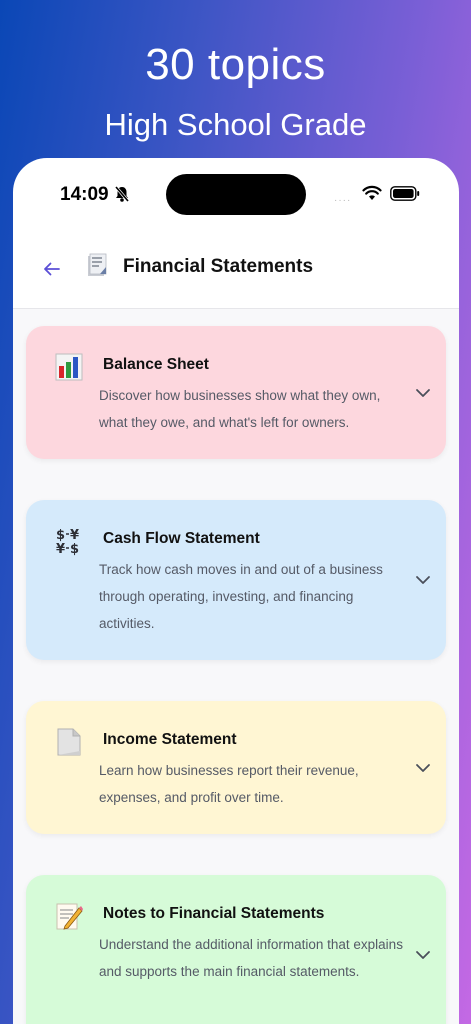 The image size is (471, 1024). Describe the element at coordinates (181, 538) in the screenshot. I see `topic-title: Cash Flow Statement` at that location.